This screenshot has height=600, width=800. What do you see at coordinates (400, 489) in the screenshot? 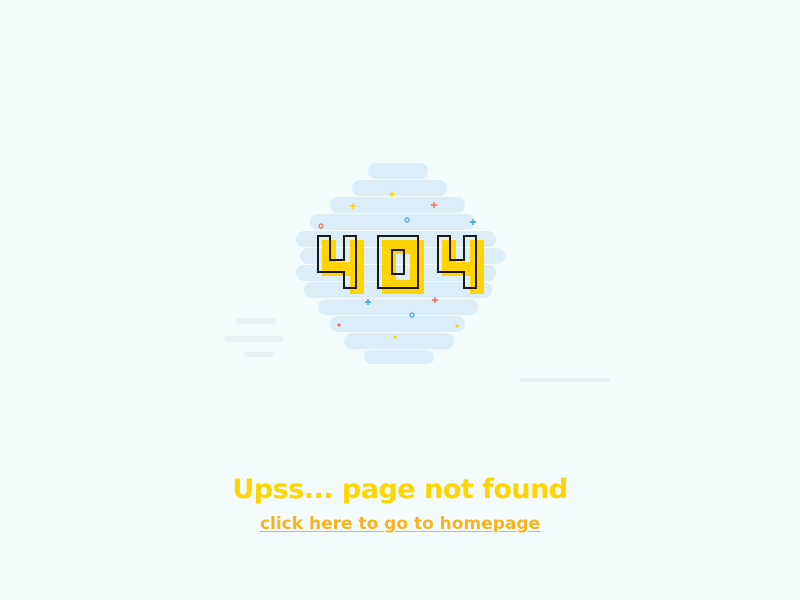
I see `error-message: Upss... page not found` at bounding box center [400, 489].